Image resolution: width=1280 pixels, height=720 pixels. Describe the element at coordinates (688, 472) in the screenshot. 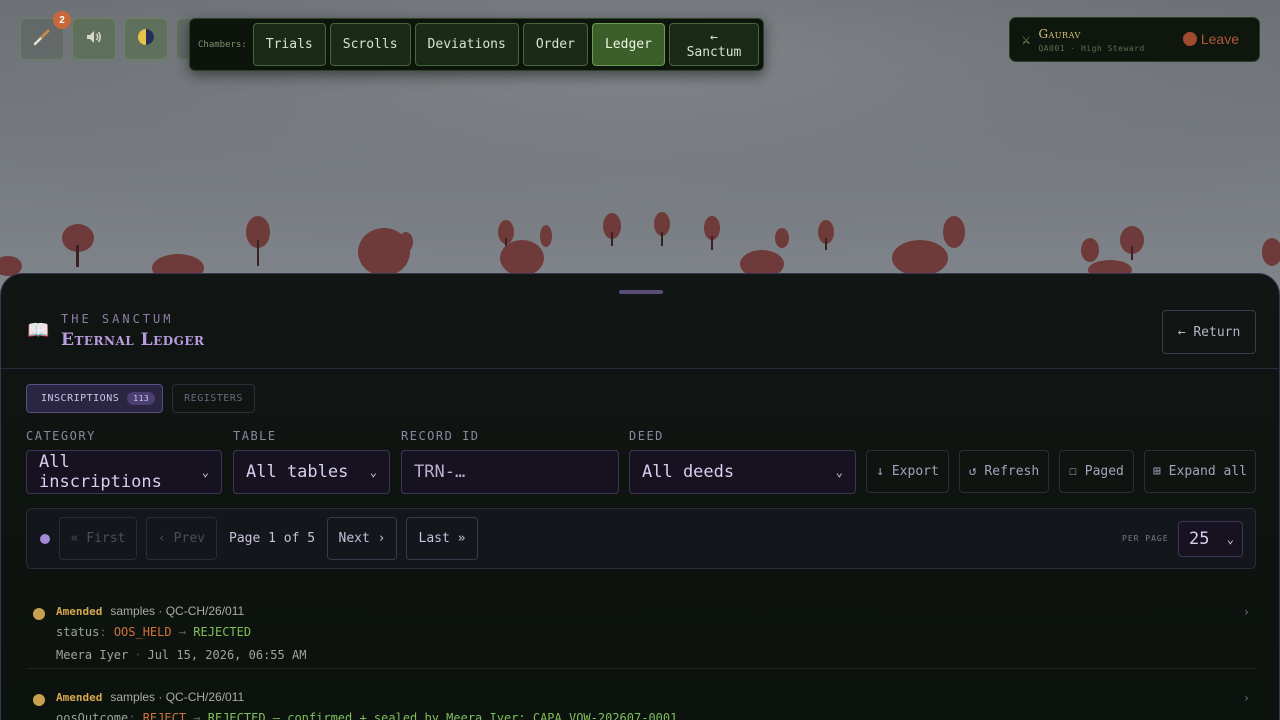

I see `deed-value: All deeds` at that location.